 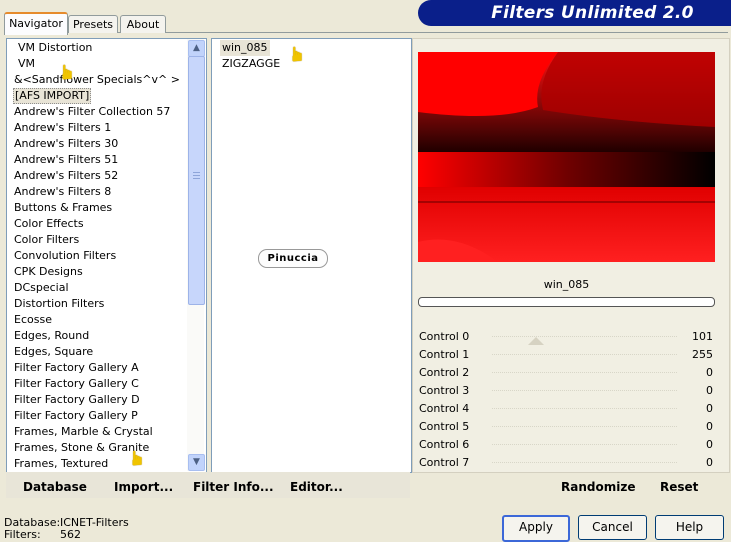 I want to click on category-item: Andrew's Filters 52, so click(x=66, y=176).